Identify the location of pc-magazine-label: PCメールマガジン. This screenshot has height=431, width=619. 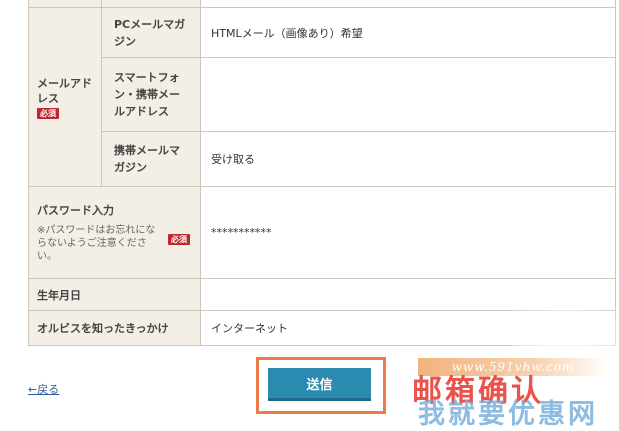
(151, 32).